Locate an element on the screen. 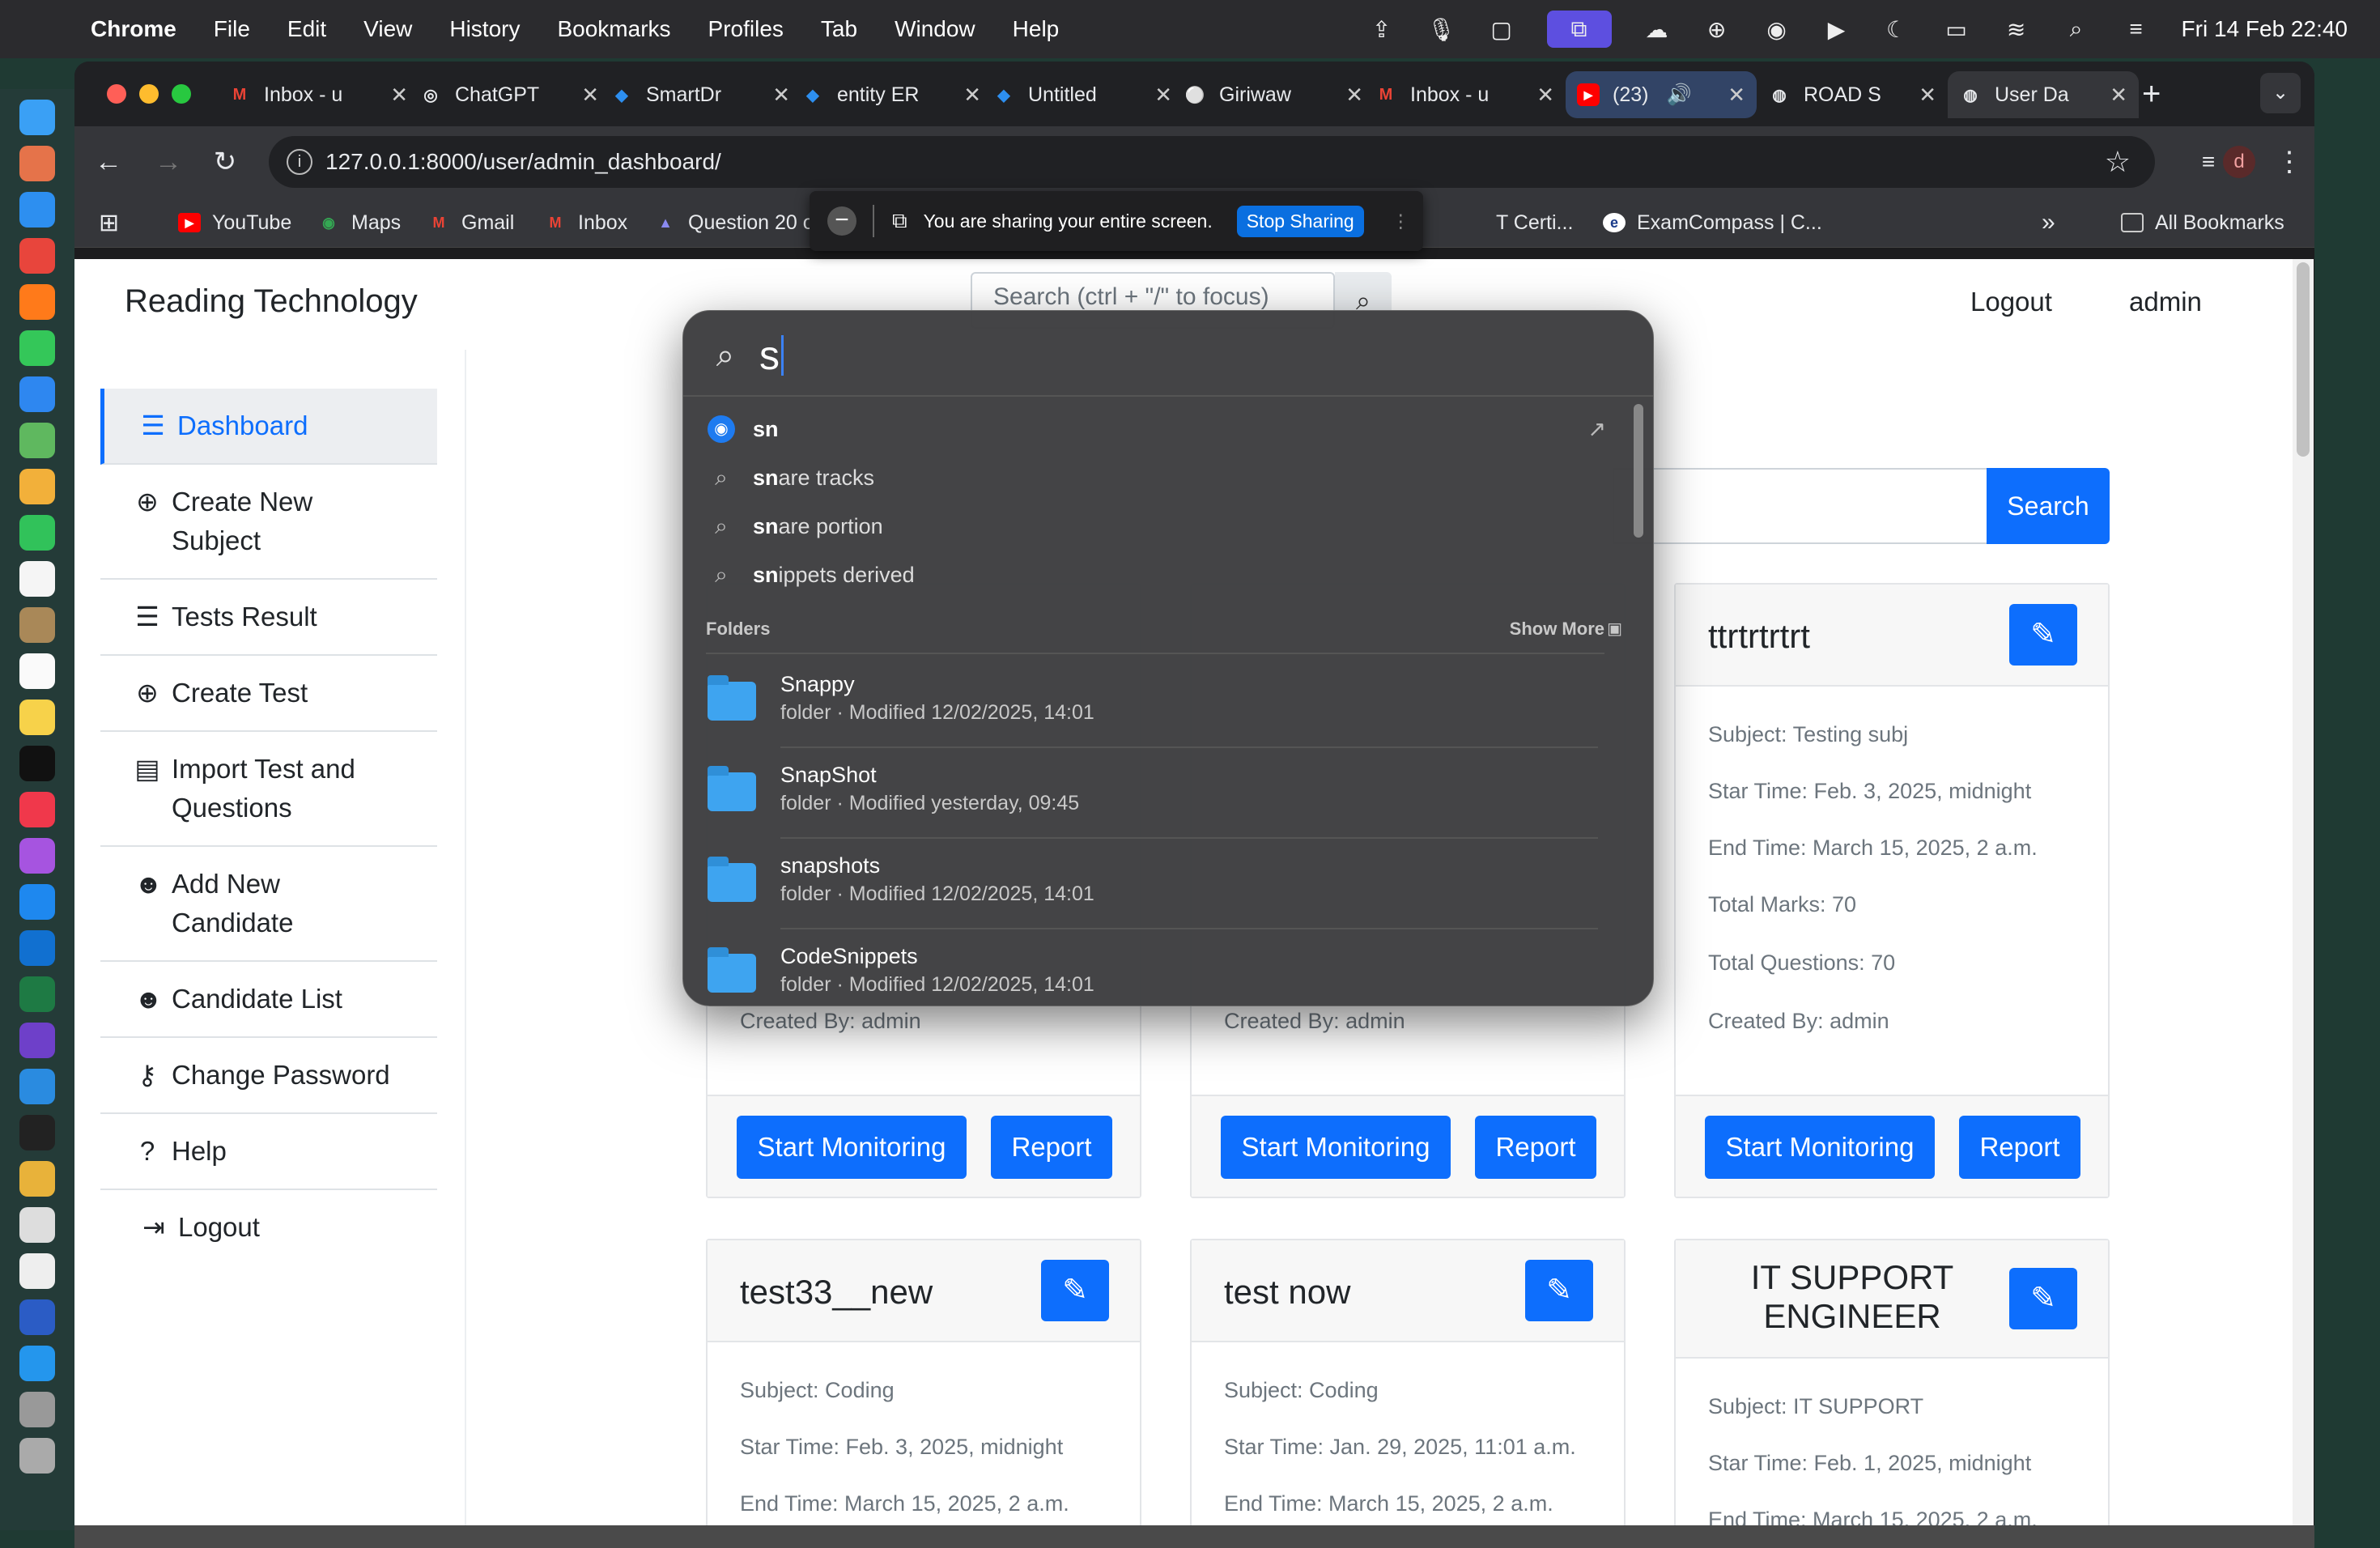 This screenshot has height=1548, width=2380. page-scrollbar is located at coordinates (2303, 892).